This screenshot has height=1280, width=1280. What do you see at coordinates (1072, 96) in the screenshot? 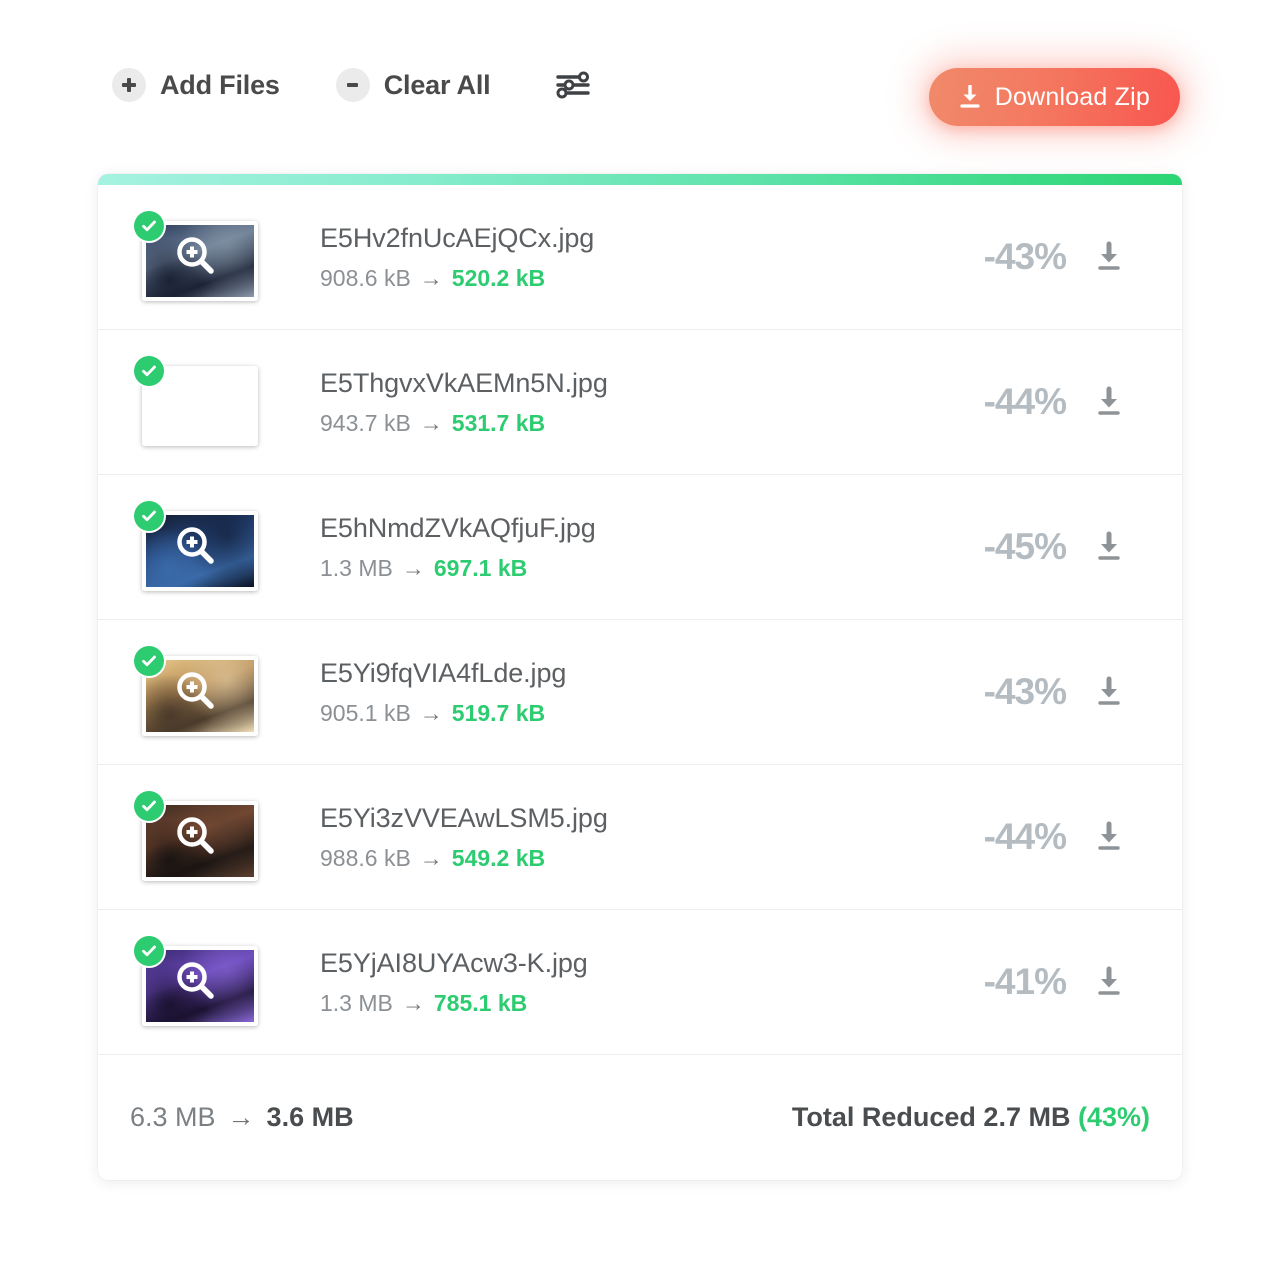
I see `download-zip-label: Download Zip` at bounding box center [1072, 96].